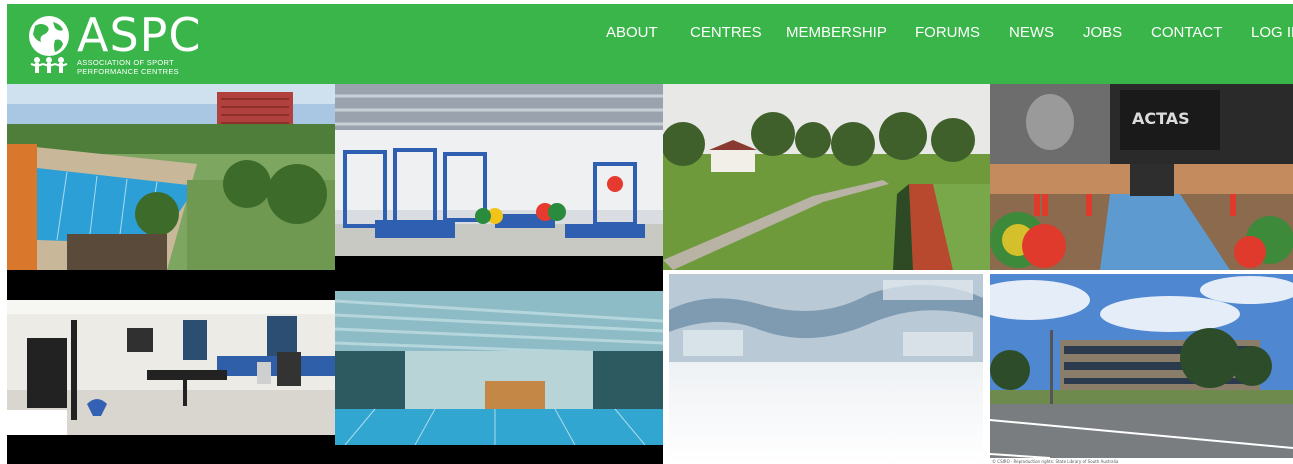 The image size is (1293, 464). I want to click on lab-room-image, so click(171, 367).